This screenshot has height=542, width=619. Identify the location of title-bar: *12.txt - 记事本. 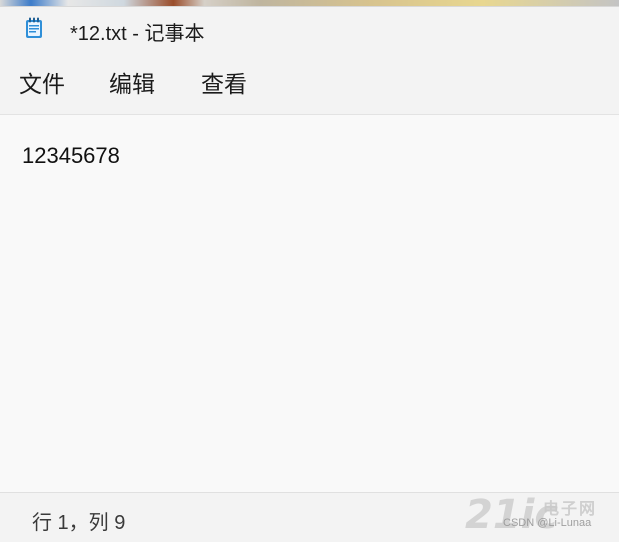
(309, 29).